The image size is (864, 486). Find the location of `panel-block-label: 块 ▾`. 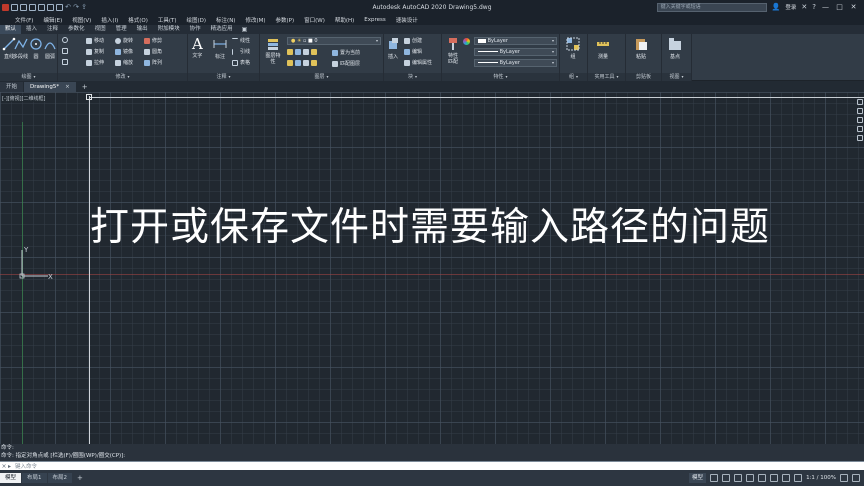

panel-block-label: 块 ▾ is located at coordinates (412, 77).